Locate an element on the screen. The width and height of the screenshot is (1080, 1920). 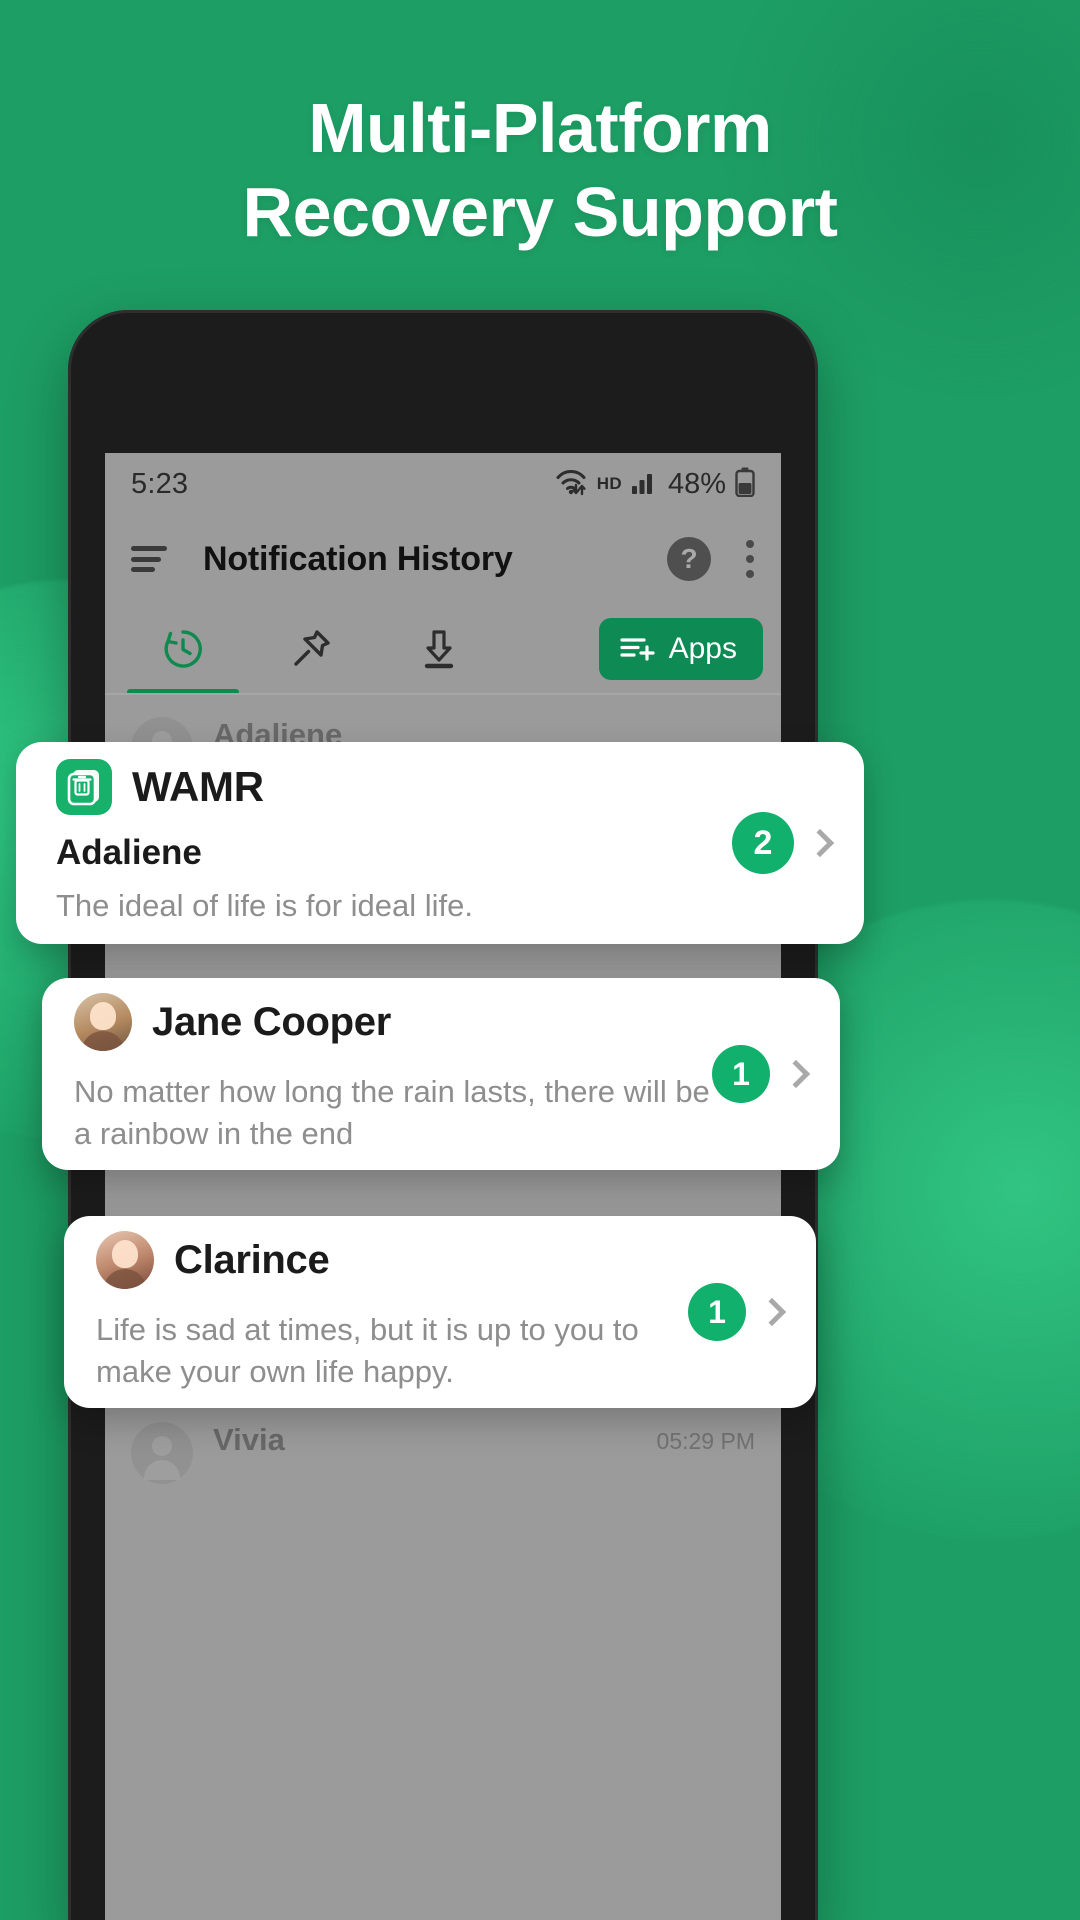
download-icon is located at coordinates (439, 649).